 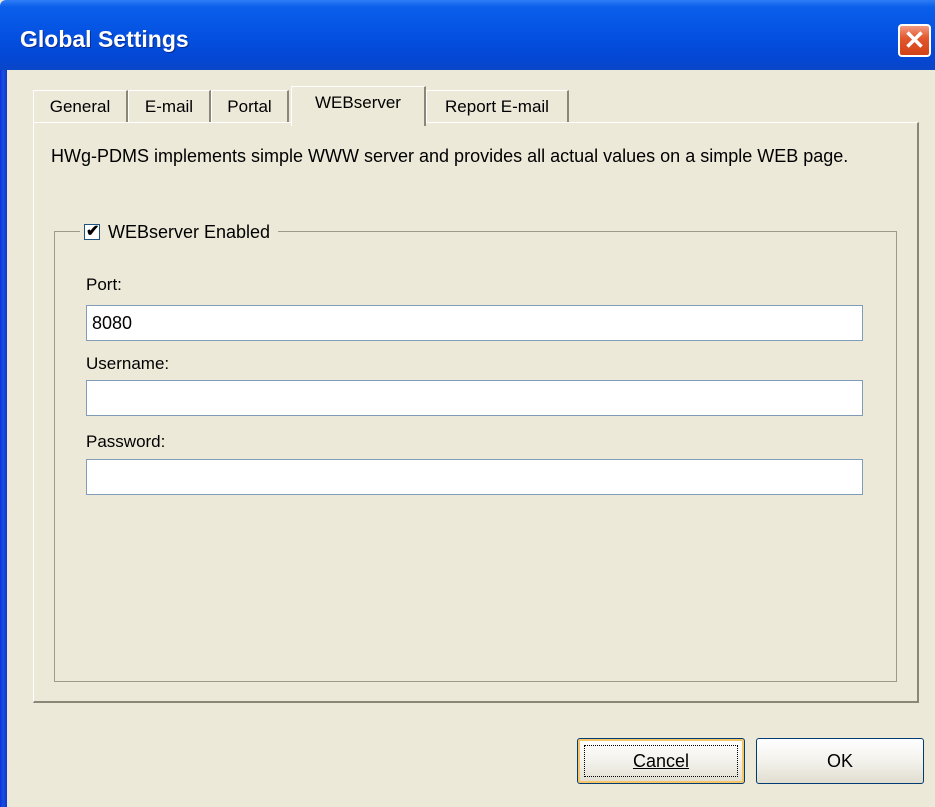 I want to click on webserver-enabled-label: WEBserver Enabled, so click(x=189, y=232).